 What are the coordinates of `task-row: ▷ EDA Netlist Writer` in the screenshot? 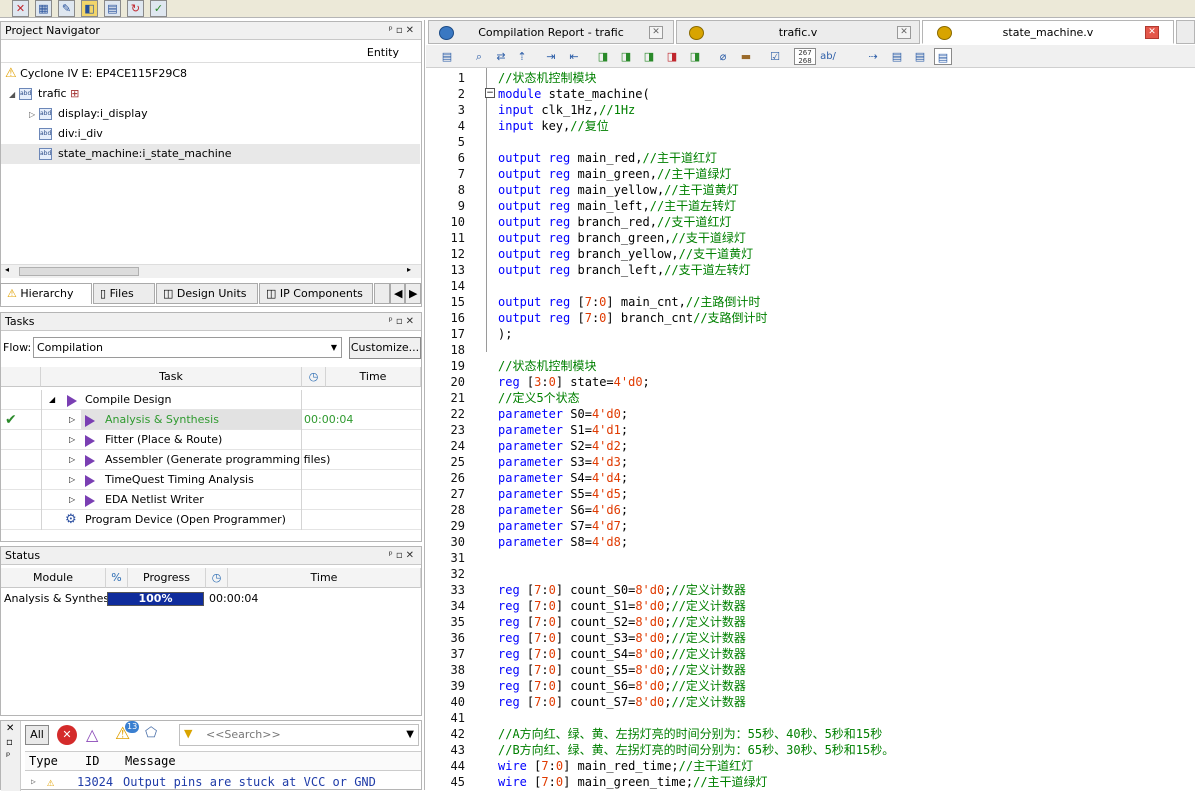 It's located at (211, 500).